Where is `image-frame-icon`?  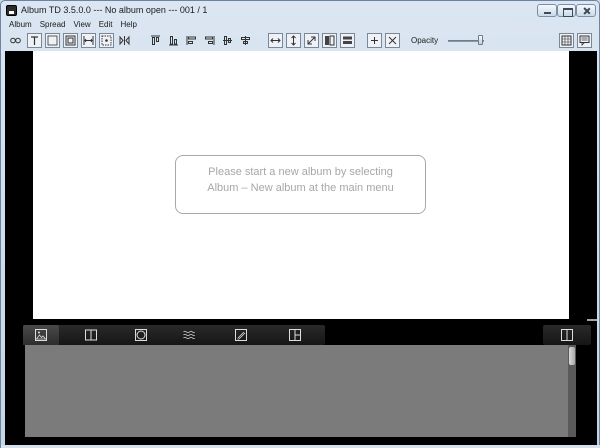
image-frame-icon is located at coordinates (52, 40).